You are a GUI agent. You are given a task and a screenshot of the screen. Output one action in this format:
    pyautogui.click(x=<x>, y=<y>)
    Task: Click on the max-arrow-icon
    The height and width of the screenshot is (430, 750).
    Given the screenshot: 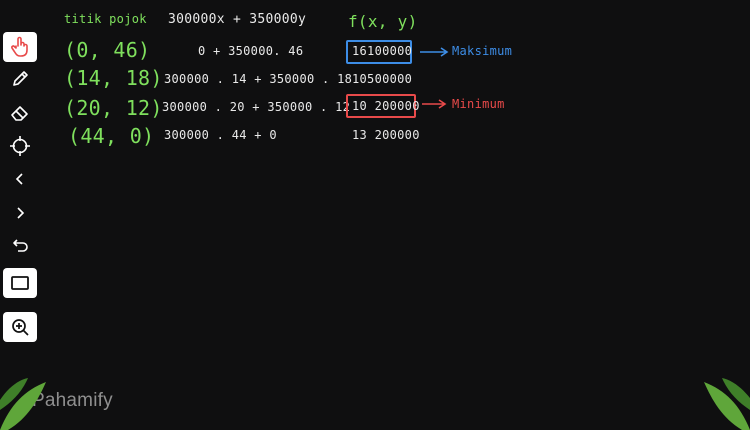 What is the action you would take?
    pyautogui.click(x=434, y=52)
    